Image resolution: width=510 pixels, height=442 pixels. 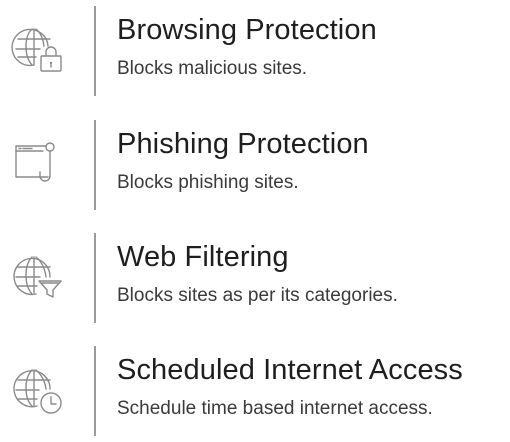 I want to click on feature-description: Blocks sites as per its categories., so click(x=257, y=295).